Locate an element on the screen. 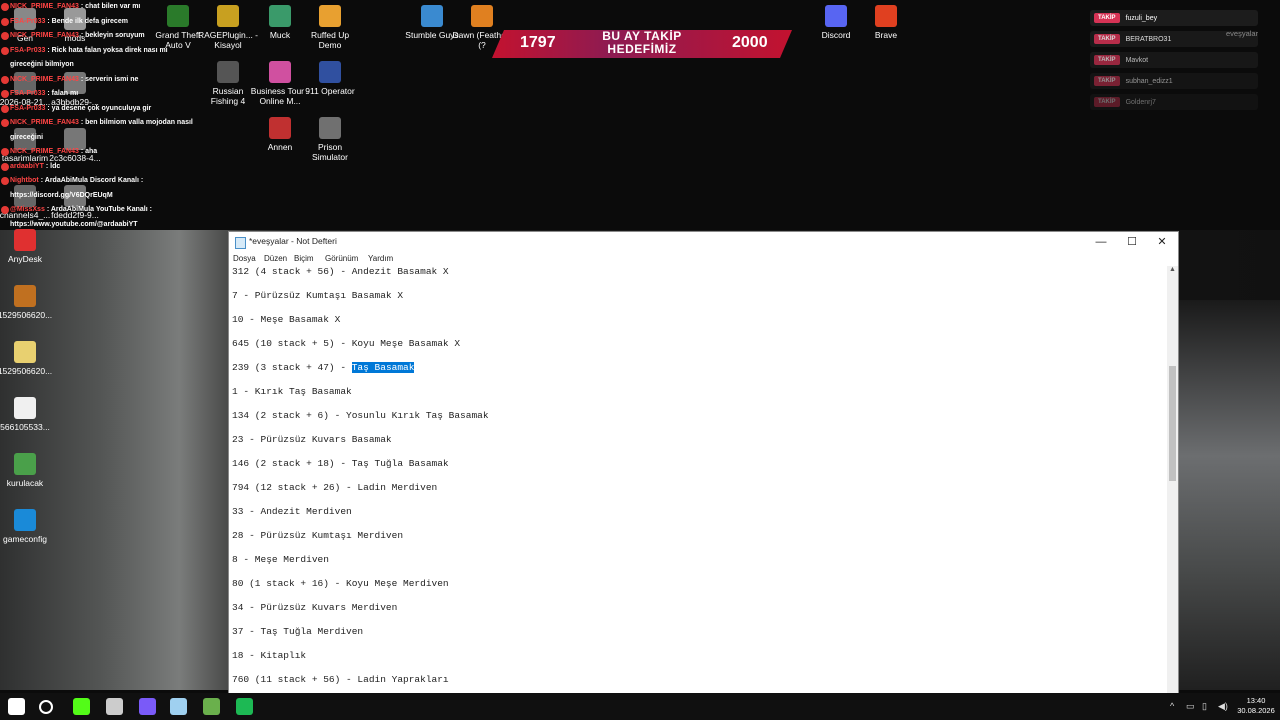  text-line: 10 - Meşe Basamak X is located at coordinates (286, 319).